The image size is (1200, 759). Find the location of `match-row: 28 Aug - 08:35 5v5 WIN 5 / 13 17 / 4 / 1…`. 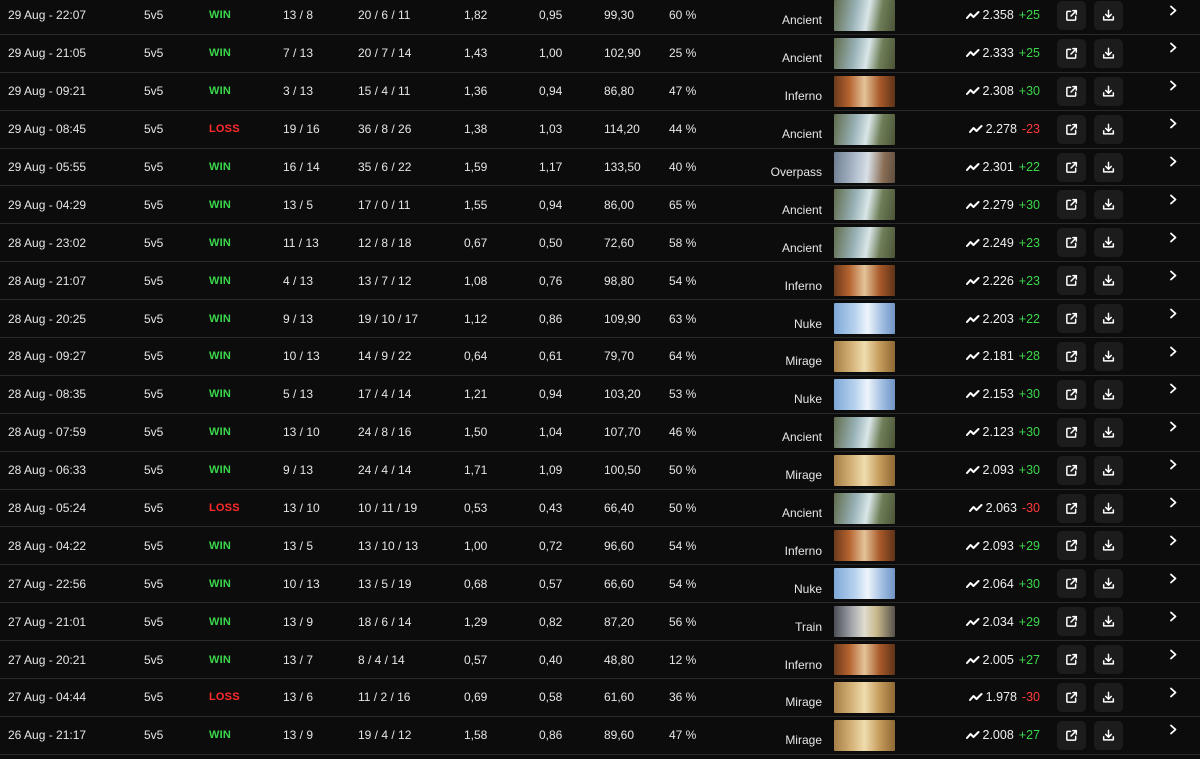

match-row: 28 Aug - 08:35 5v5 WIN 5 / 13 17 / 4 / 1… is located at coordinates (600, 395).